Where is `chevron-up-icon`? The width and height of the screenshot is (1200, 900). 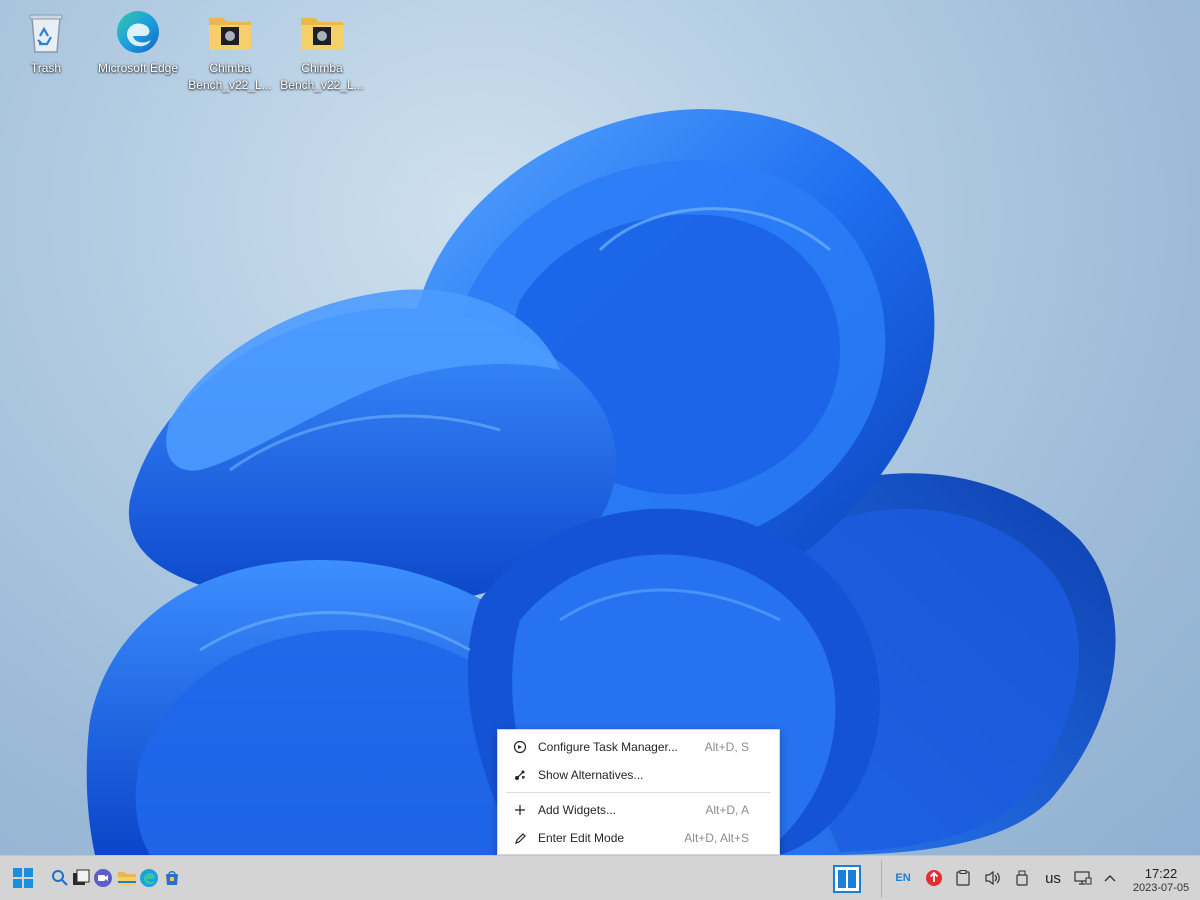
chevron-up-icon is located at coordinates (1110, 878).